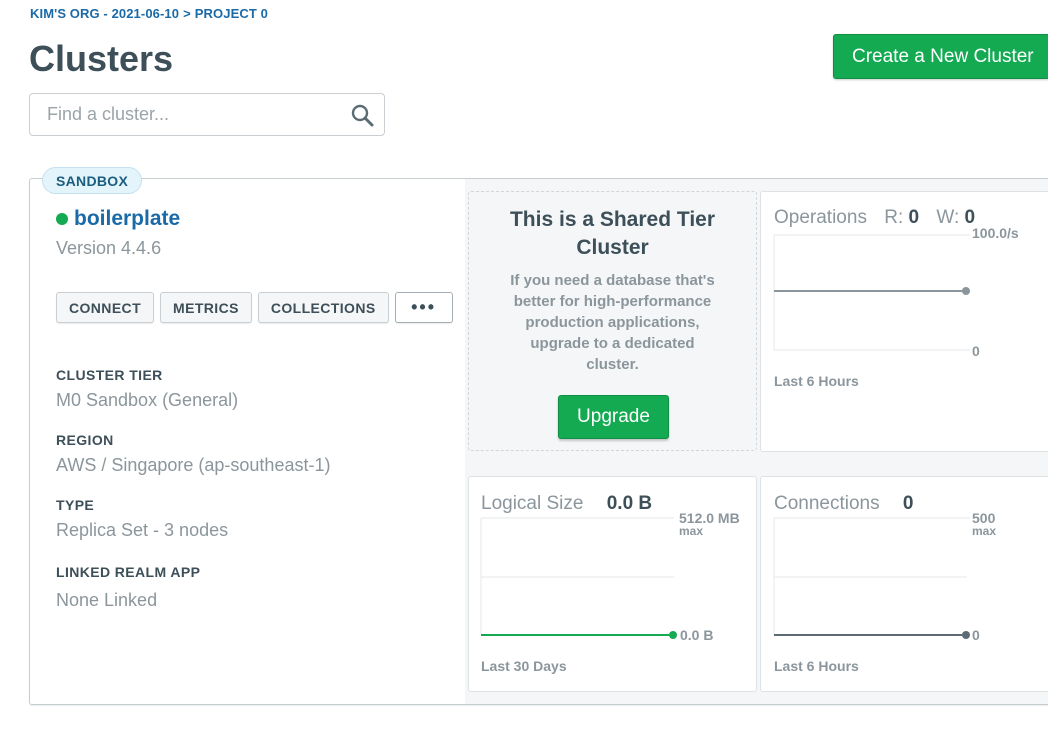 This screenshot has height=735, width=1048. What do you see at coordinates (629, 503) in the screenshot?
I see `logical-size-value: 0.0 B` at bounding box center [629, 503].